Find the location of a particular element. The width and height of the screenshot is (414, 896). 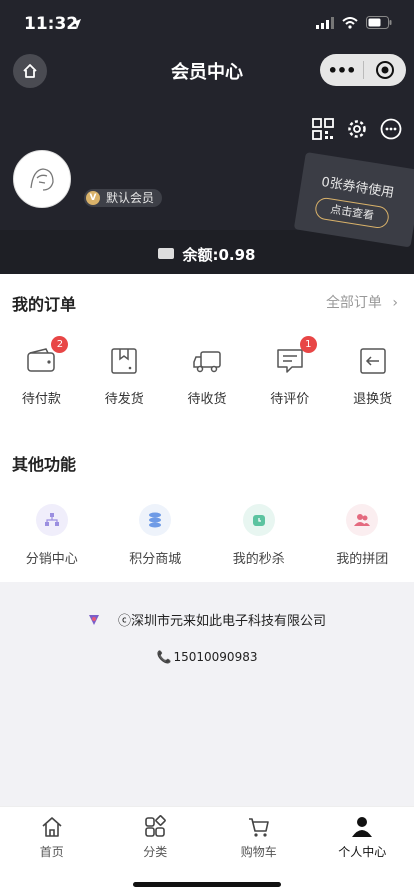

order-item-label: 待发货 is located at coordinates (124, 399).